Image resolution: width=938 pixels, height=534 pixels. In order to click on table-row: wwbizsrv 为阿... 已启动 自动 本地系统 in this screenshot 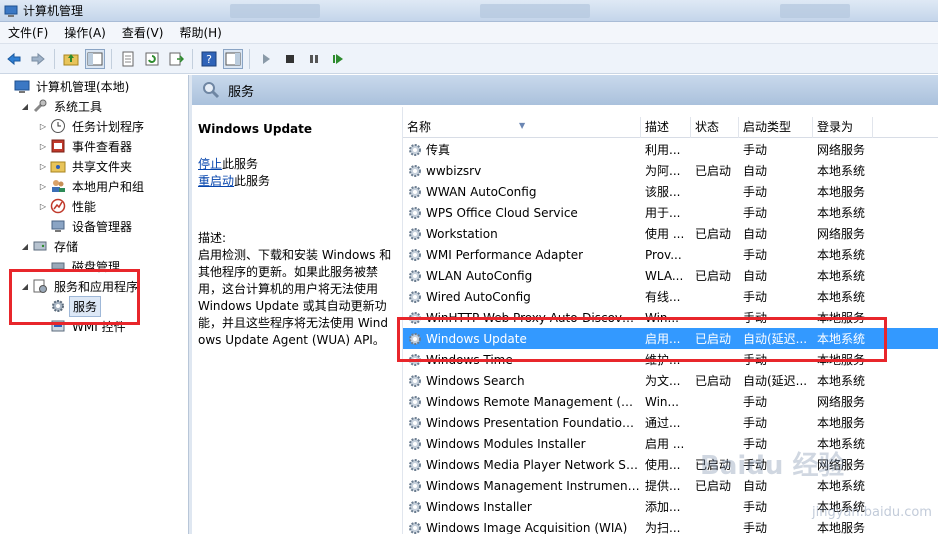, I will do `click(670, 170)`.